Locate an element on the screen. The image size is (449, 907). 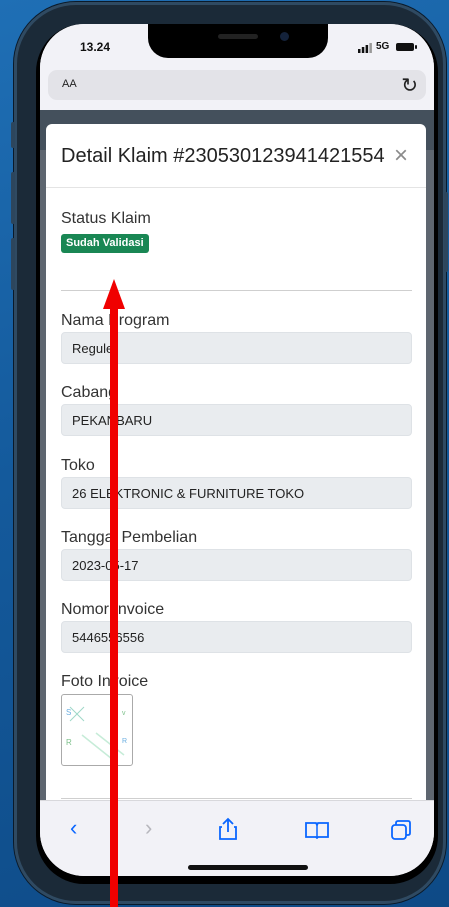
invoice-image-icon: S v R R is located at coordinates (96, 733).